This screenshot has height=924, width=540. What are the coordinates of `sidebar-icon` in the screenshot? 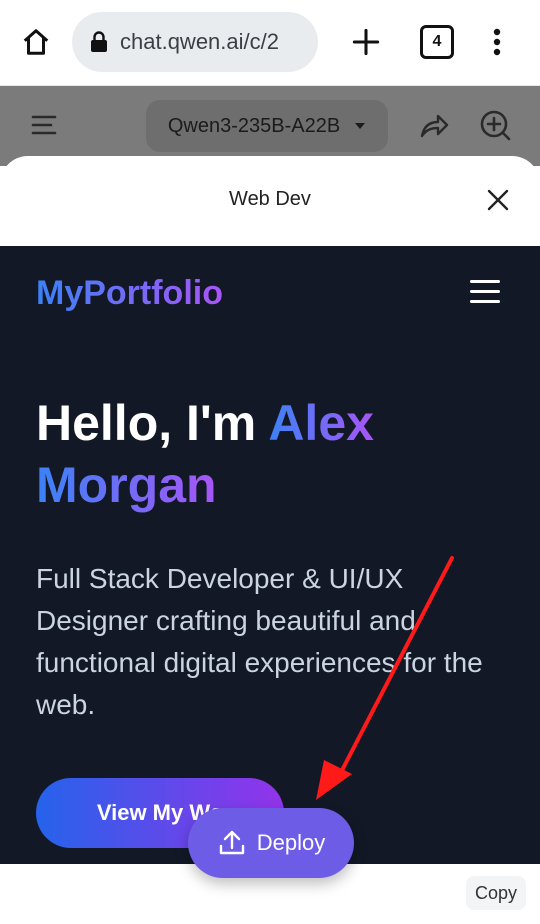 It's located at (45, 125).